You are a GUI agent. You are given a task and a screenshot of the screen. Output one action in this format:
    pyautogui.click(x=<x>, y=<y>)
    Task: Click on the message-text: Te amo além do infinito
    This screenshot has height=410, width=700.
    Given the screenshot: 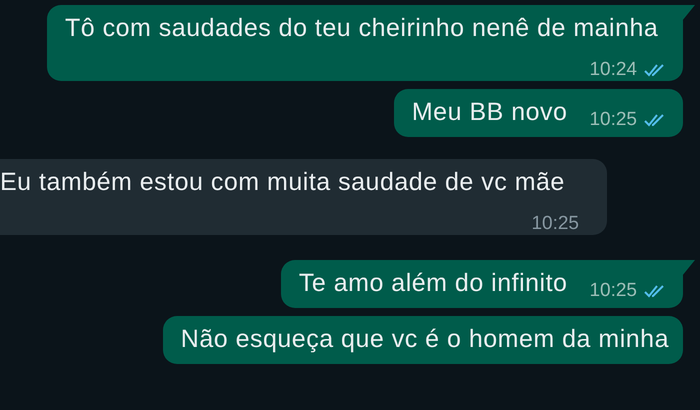 What is the action you would take?
    pyautogui.click(x=433, y=283)
    